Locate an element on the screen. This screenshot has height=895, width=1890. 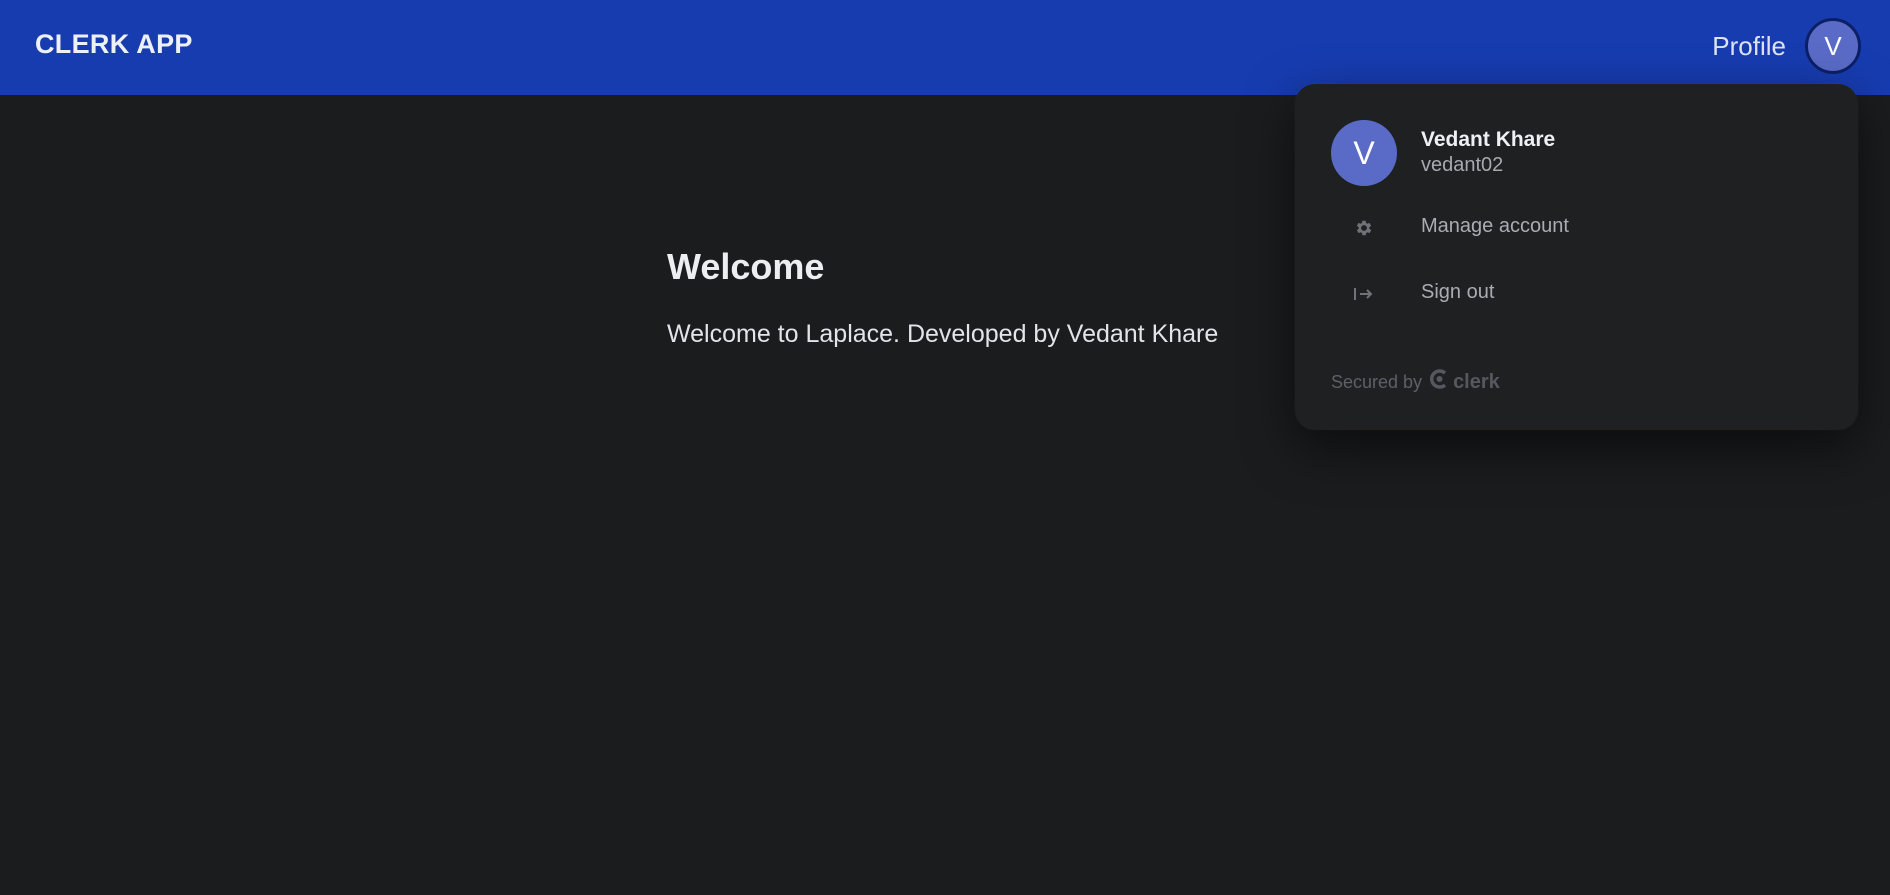
user-avatar-button: V is located at coordinates (1833, 46).